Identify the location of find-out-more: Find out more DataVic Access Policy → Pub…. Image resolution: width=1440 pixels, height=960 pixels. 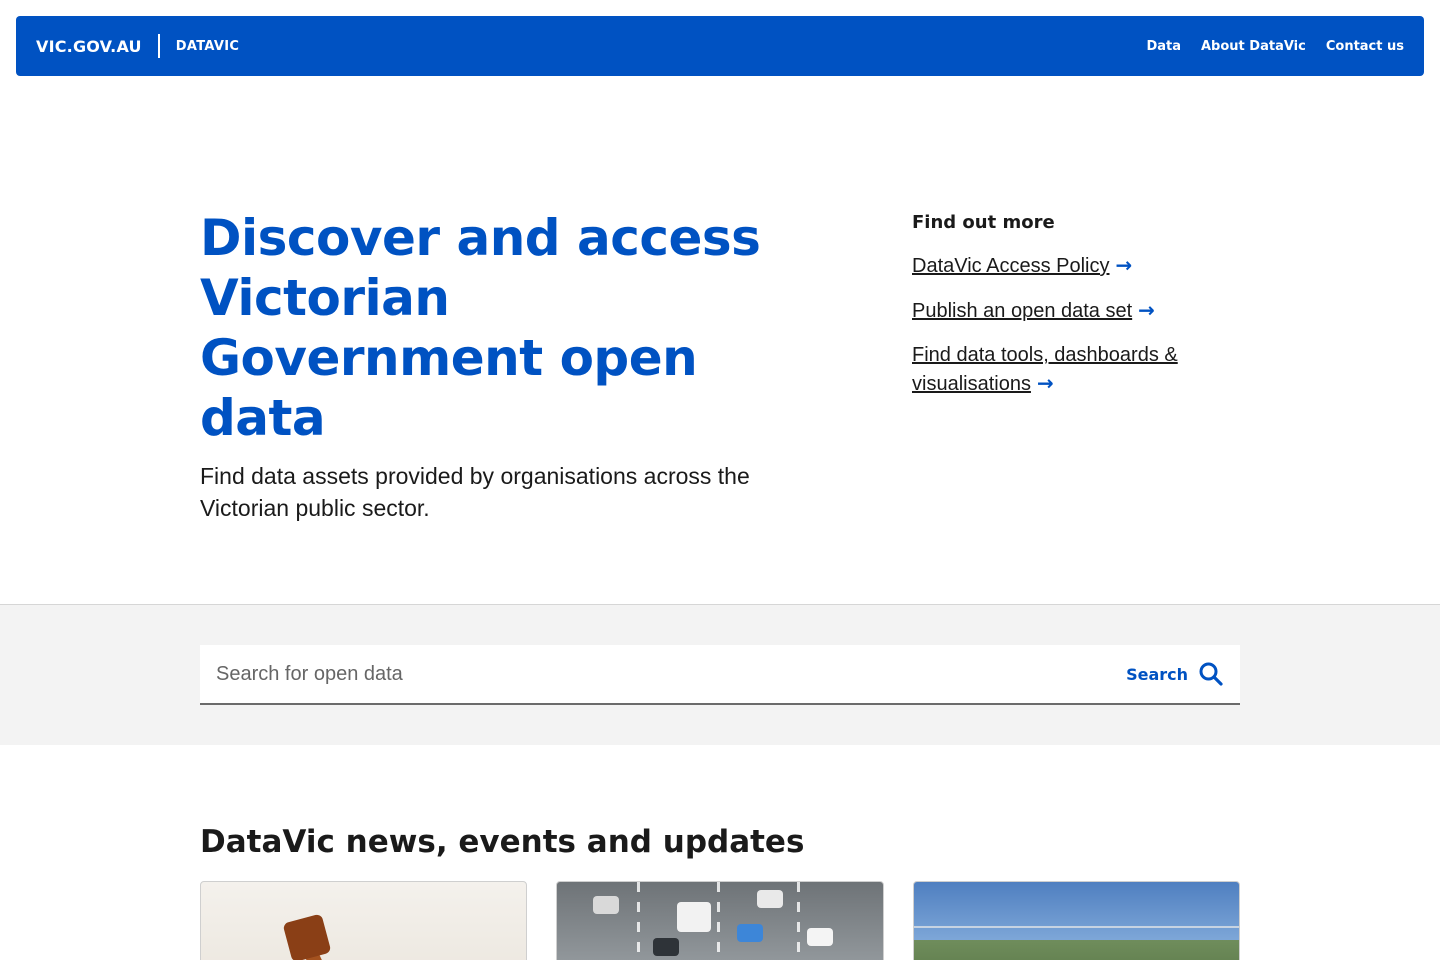
(1077, 313).